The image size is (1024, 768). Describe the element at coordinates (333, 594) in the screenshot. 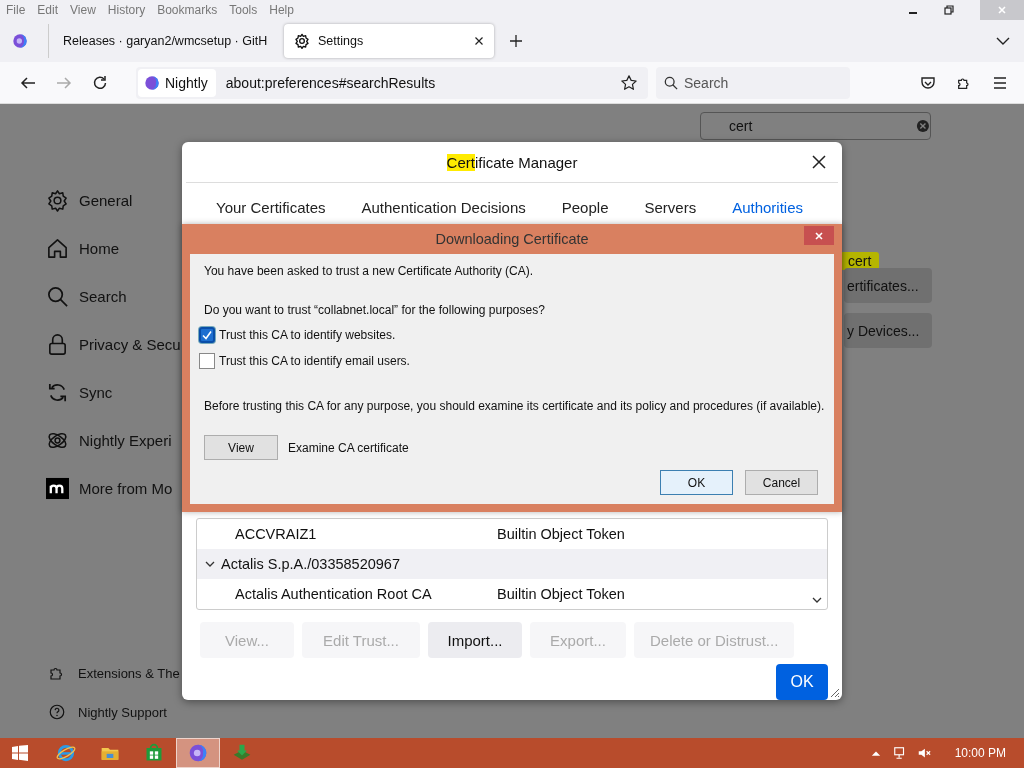

I see `table-cell-text: Actalis Authentication Root CA` at that location.